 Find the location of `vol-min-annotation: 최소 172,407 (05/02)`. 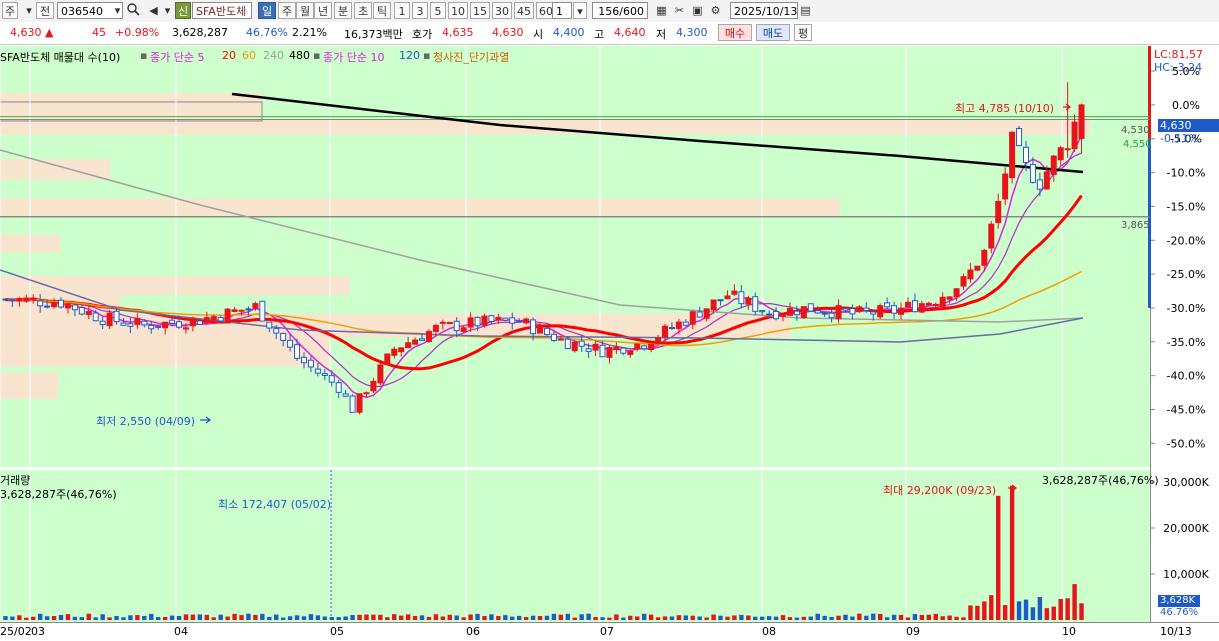

vol-min-annotation: 최소 172,407 (05/02) is located at coordinates (275, 504).